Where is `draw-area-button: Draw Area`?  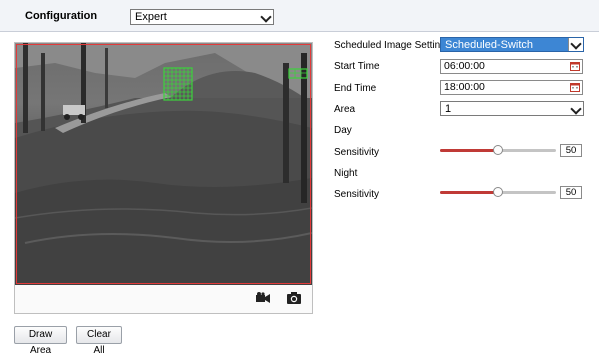 draw-area-button: Draw Area is located at coordinates (40, 341).